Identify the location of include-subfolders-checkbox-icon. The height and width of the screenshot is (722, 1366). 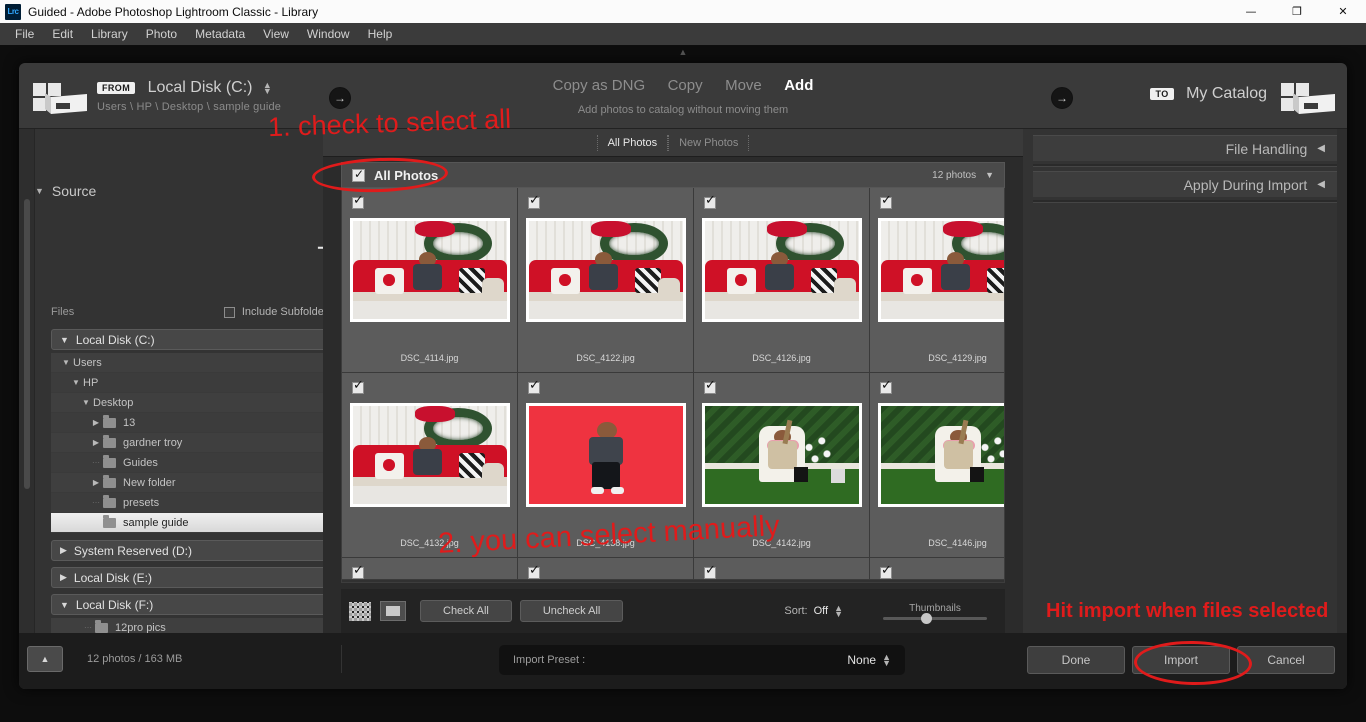
(229, 312).